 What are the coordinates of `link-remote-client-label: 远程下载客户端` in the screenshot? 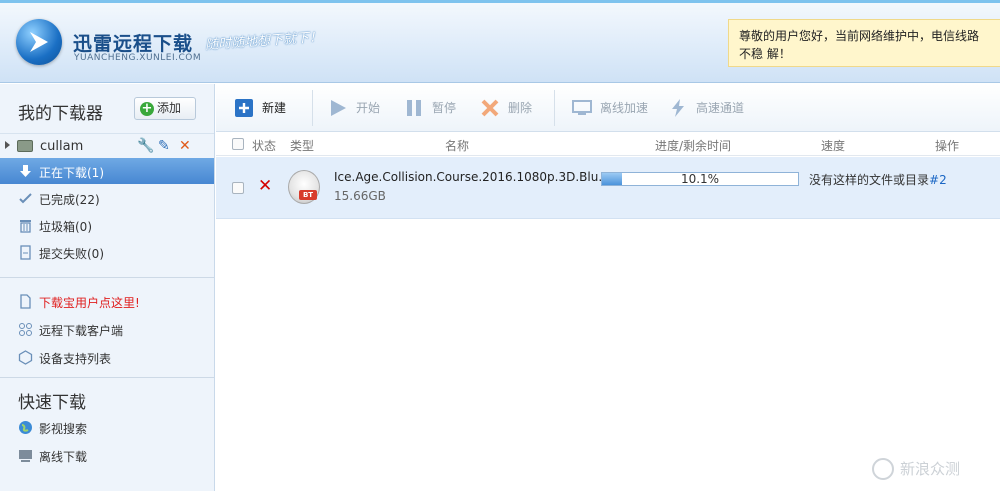 It's located at (81, 331).